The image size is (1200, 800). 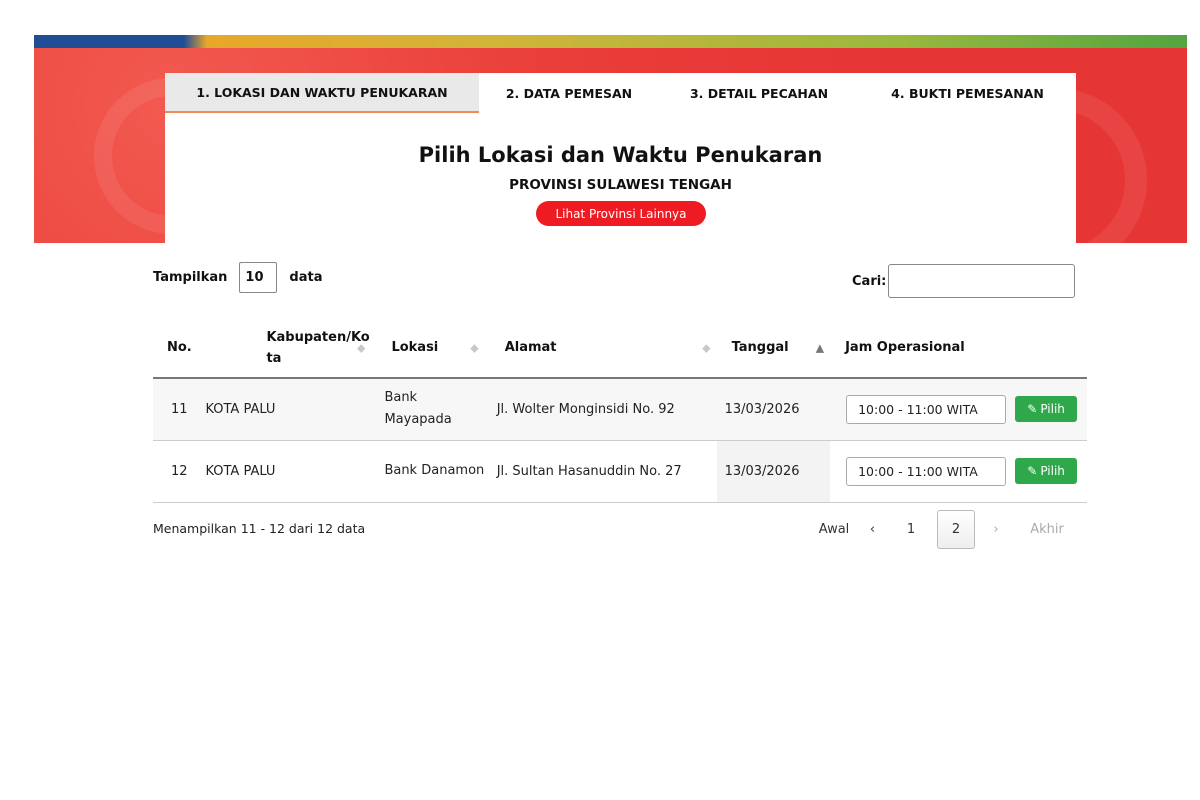 I want to click on header-lokasi-label: Lokasi, so click(x=415, y=347).